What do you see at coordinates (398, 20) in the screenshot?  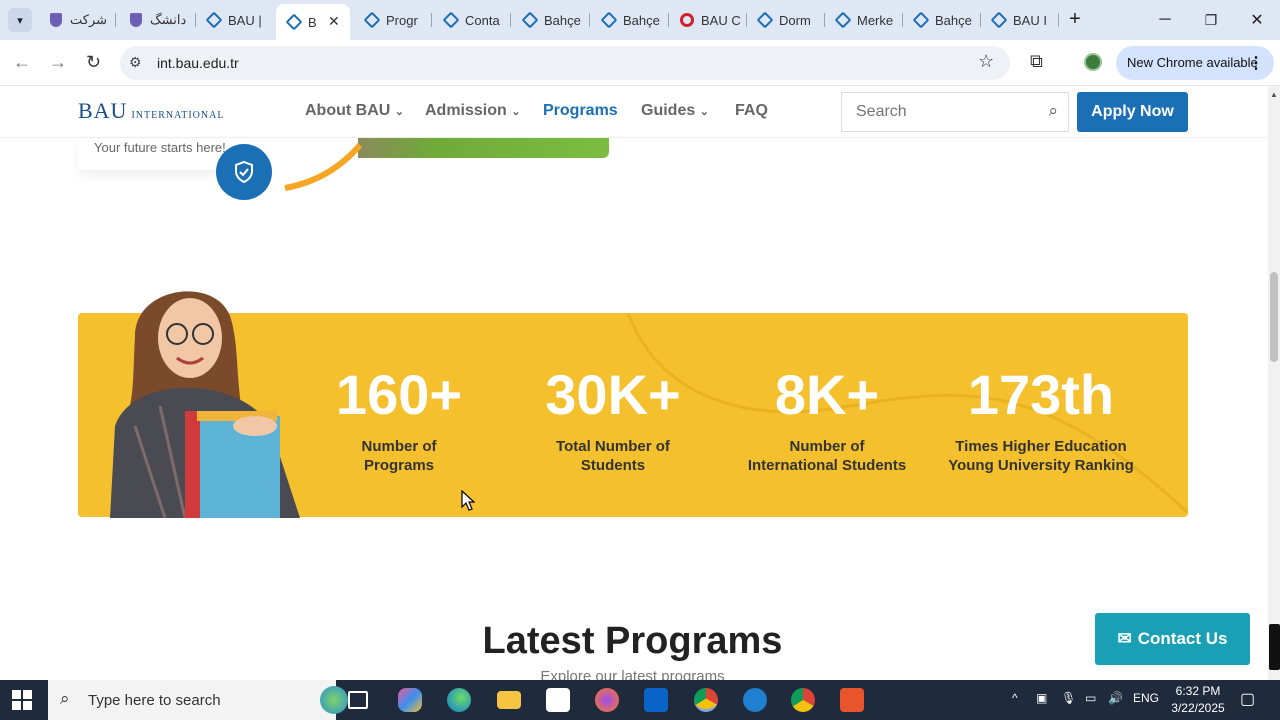 I see `browser-tab: Progr` at bounding box center [398, 20].